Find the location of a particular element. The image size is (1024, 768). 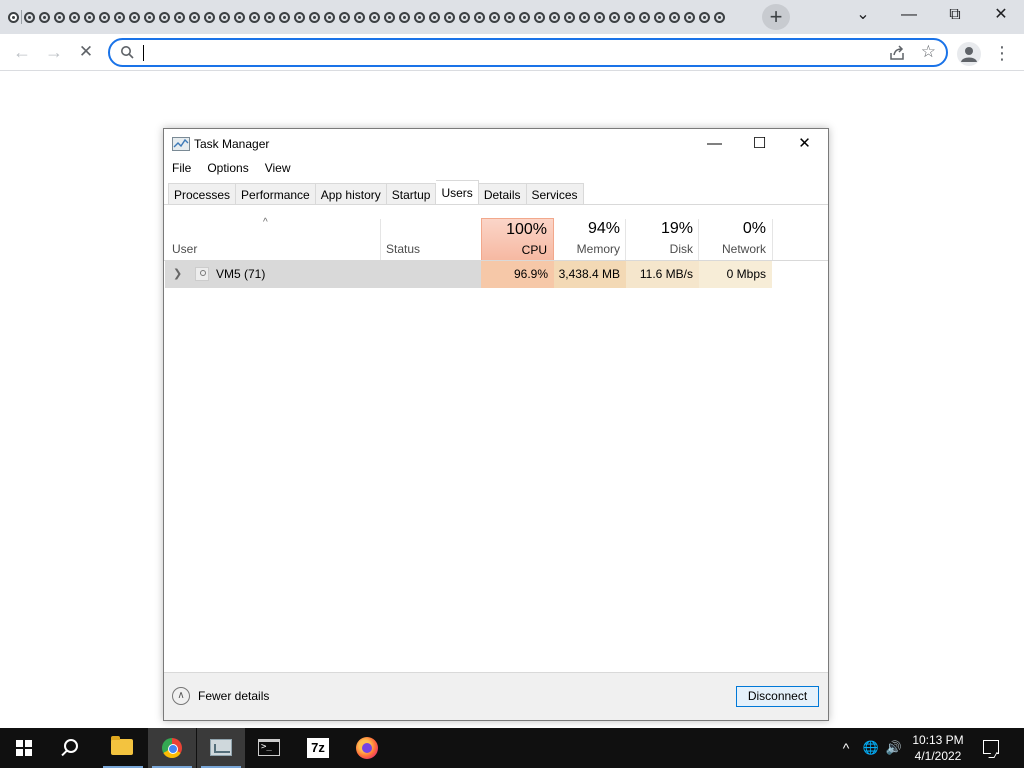

profile-avatar-icon is located at coordinates (969, 54).